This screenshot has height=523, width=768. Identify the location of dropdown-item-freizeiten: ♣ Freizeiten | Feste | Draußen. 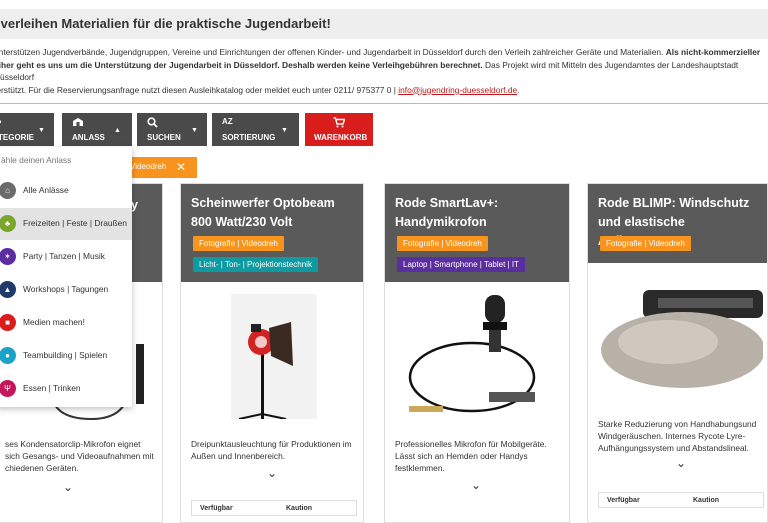
(66, 224).